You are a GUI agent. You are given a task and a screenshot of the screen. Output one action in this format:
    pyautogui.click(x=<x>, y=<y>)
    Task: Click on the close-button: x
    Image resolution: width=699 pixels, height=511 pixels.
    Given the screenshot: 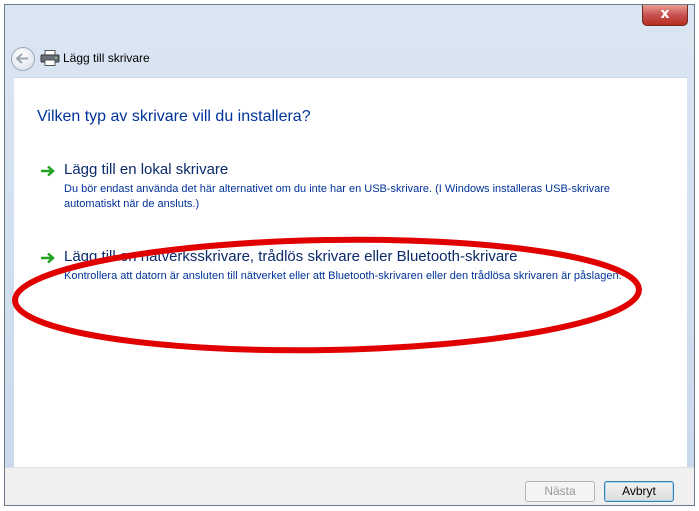 What is the action you would take?
    pyautogui.click(x=665, y=15)
    